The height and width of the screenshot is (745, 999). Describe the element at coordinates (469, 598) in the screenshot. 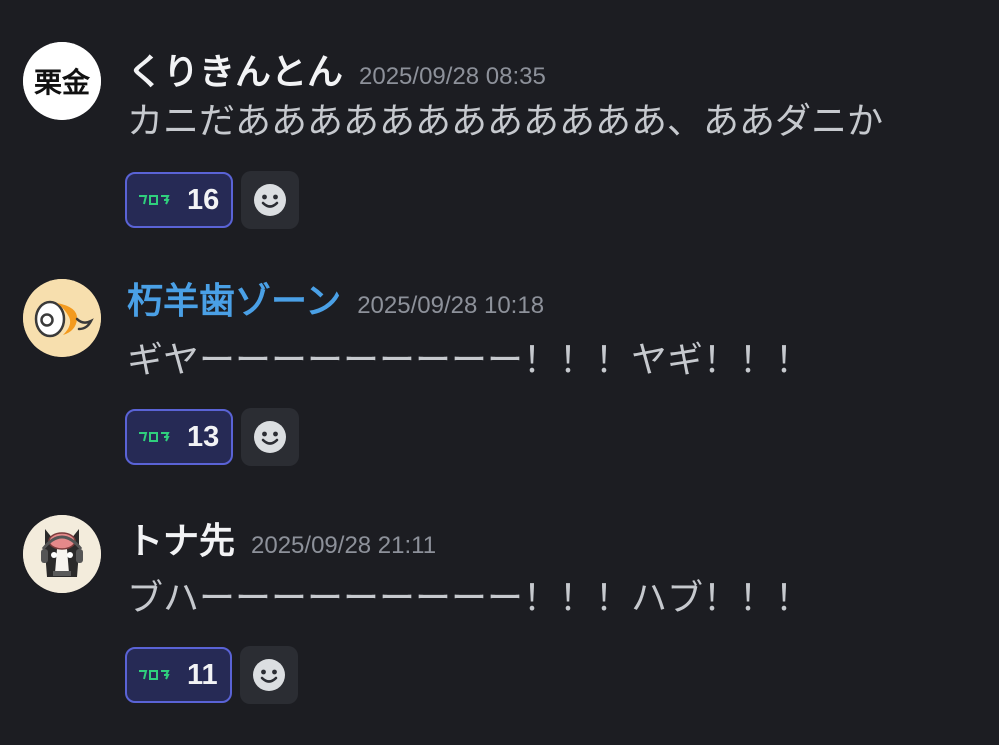

I see `message-content: ブハーーーーーーーーー！！！ハブ！！！` at that location.